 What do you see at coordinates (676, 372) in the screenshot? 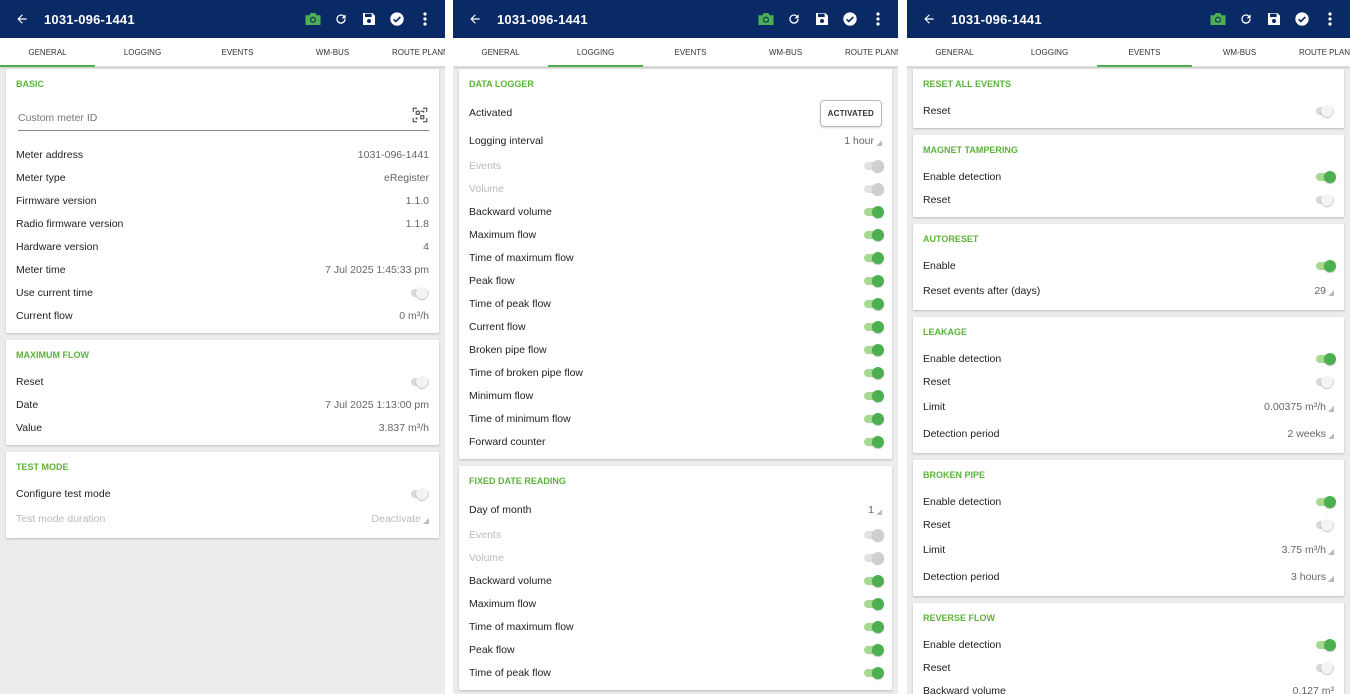
I see `setting-row-time-of-broken-pipe-flow: Time of broken pipe flow` at bounding box center [676, 372].